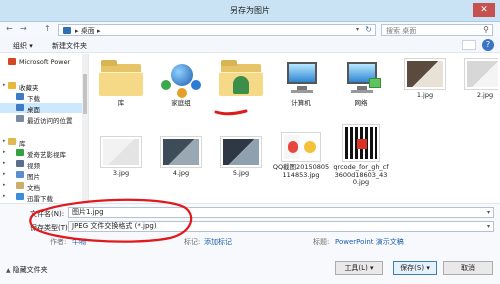 The width and height of the screenshot is (500, 284). What do you see at coordinates (87, 31) in the screenshot?
I see `breadcrumb: ▸ 桌面 ▸` at bounding box center [87, 31].